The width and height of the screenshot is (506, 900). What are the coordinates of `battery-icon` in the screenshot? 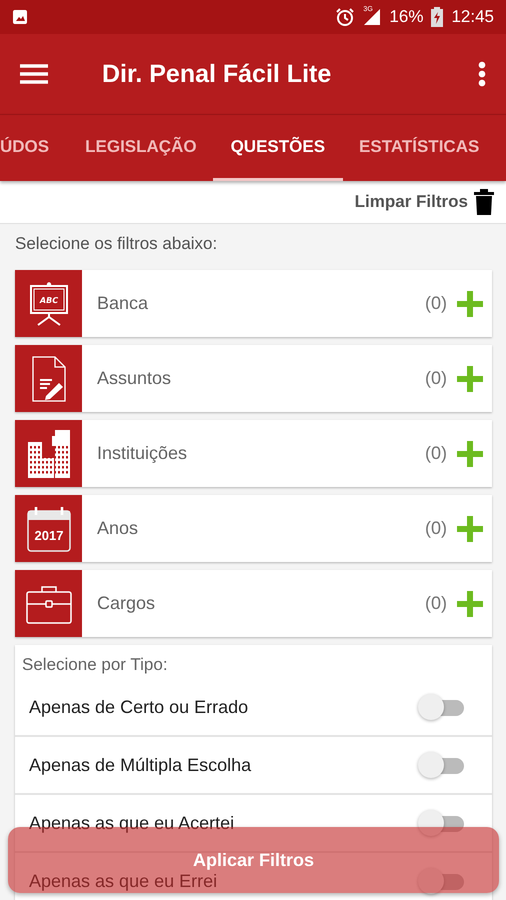 It's located at (437, 17).